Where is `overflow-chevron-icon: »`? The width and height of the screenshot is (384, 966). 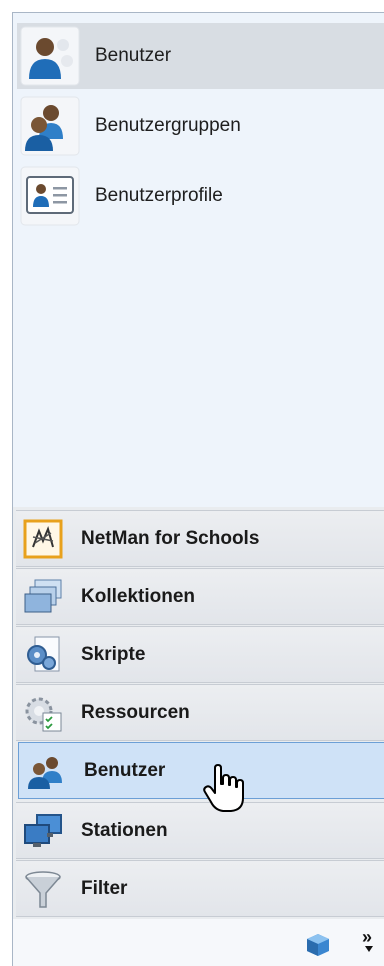 overflow-chevron-icon: » is located at coordinates (367, 937).